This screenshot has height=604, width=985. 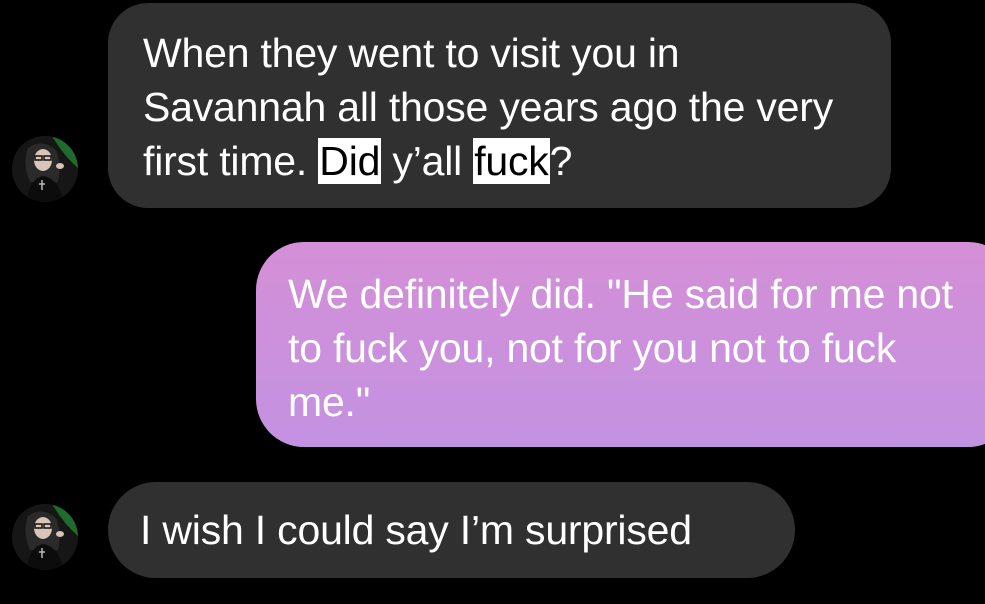 What do you see at coordinates (350, 161) in the screenshot?
I see `highlighted-word: Did` at bounding box center [350, 161].